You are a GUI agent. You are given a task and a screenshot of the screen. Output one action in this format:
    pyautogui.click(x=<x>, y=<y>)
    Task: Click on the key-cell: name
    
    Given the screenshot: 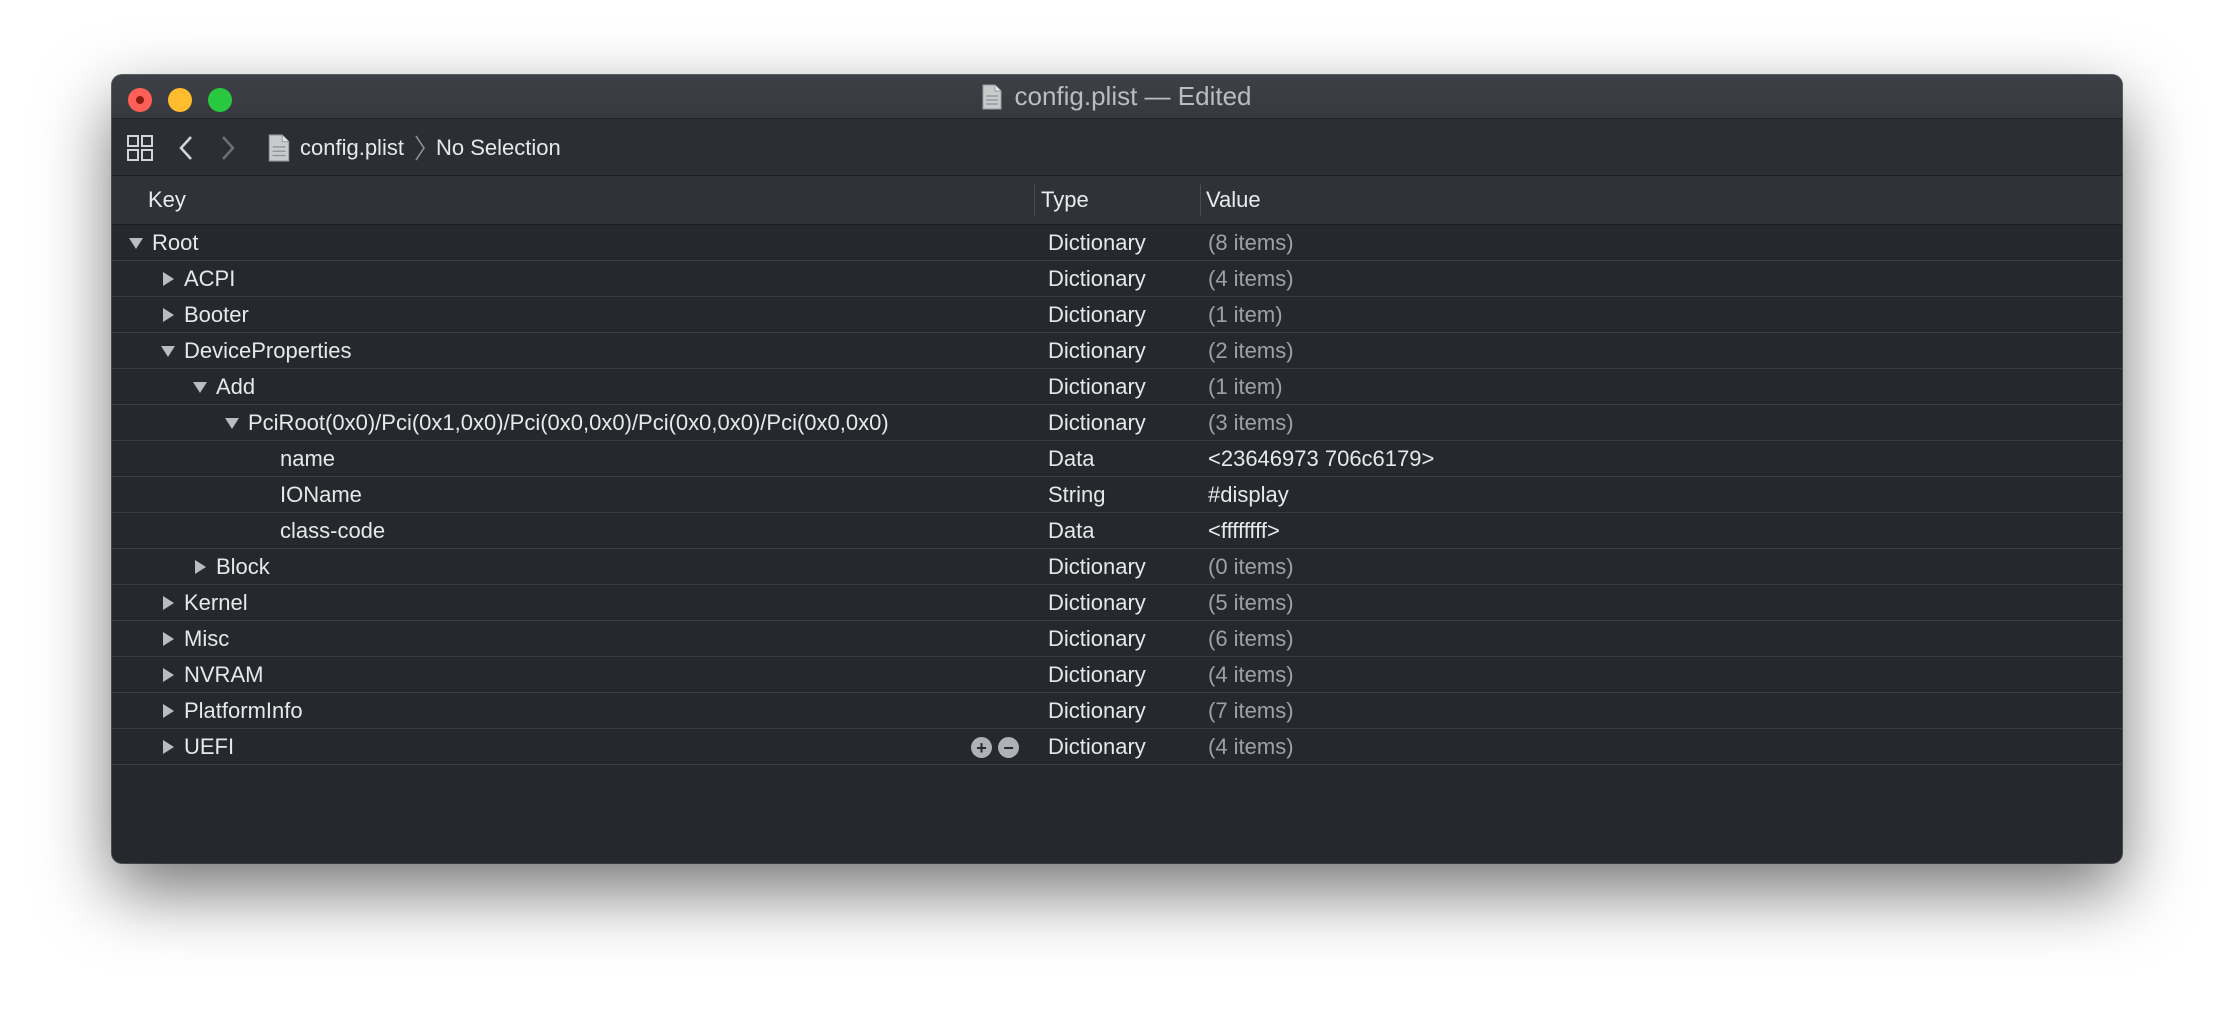 What is the action you would take?
    pyautogui.click(x=307, y=458)
    